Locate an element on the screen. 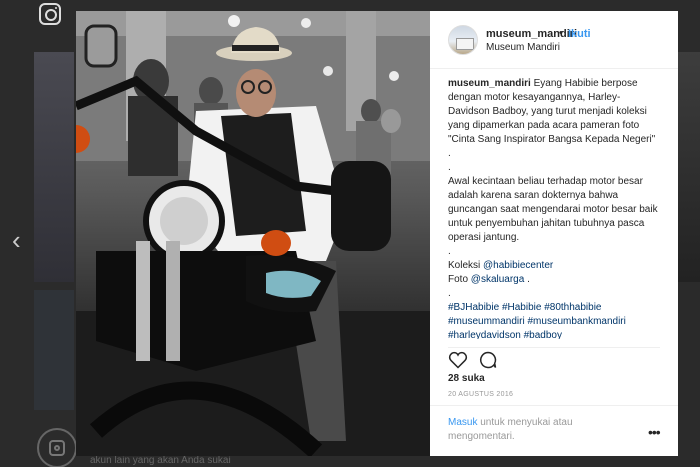 The width and height of the screenshot is (700, 467). habibiecenter-mention-link: @habibiecenter is located at coordinates (518, 265).